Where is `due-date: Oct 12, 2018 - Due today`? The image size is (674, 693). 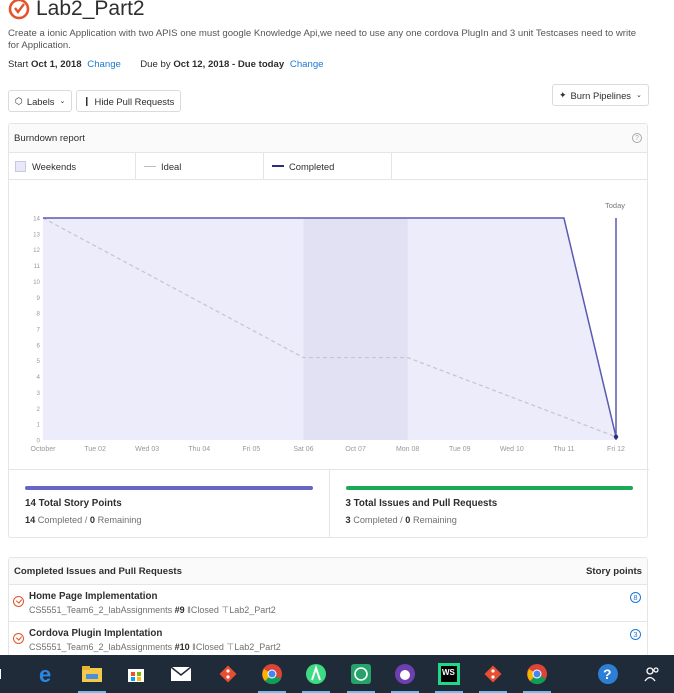
due-date: Oct 12, 2018 - Due today is located at coordinates (229, 64).